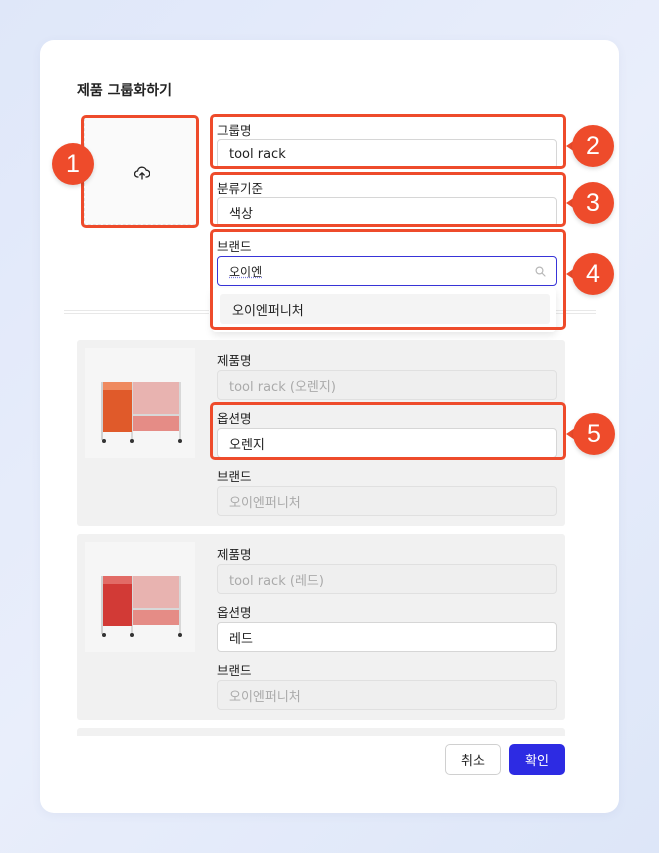 This screenshot has height=853, width=659. I want to click on search-icon, so click(540, 271).